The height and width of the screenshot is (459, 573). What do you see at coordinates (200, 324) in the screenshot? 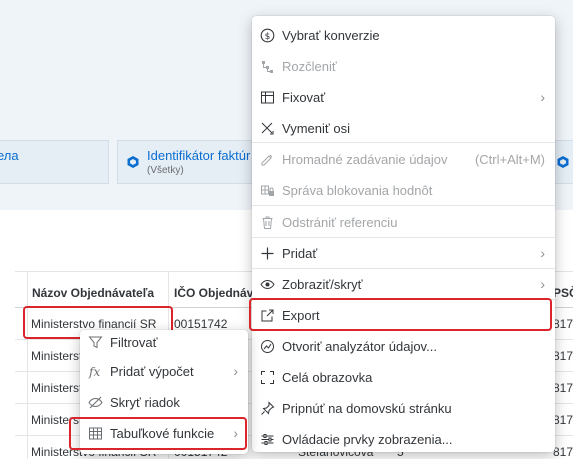
I see `table-cell-ico: 00151742` at bounding box center [200, 324].